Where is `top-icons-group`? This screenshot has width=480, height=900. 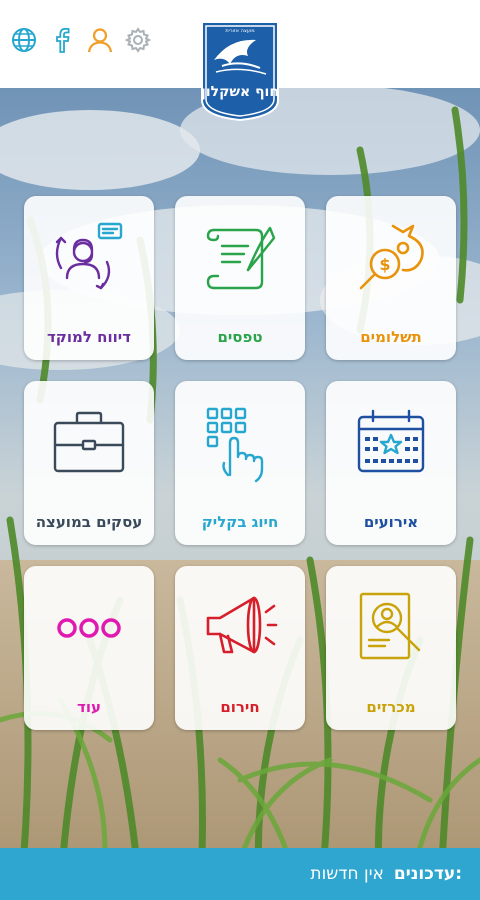
top-icons-group is located at coordinates (81, 40).